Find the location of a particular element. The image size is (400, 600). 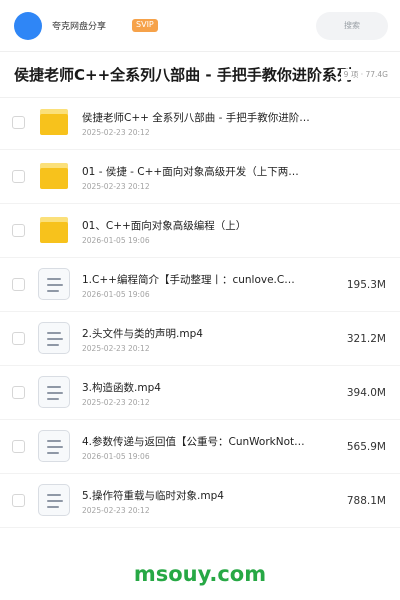

item-size: 195.3M is located at coordinates (366, 285).